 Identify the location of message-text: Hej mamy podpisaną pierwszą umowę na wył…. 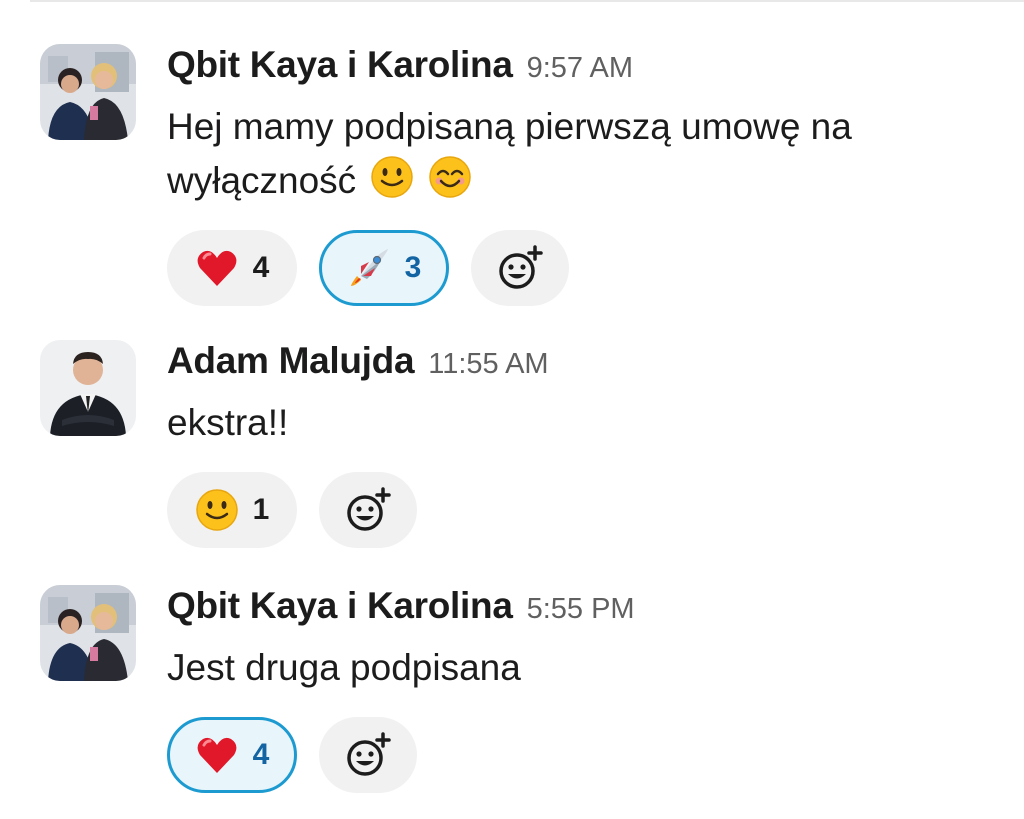
(590, 154).